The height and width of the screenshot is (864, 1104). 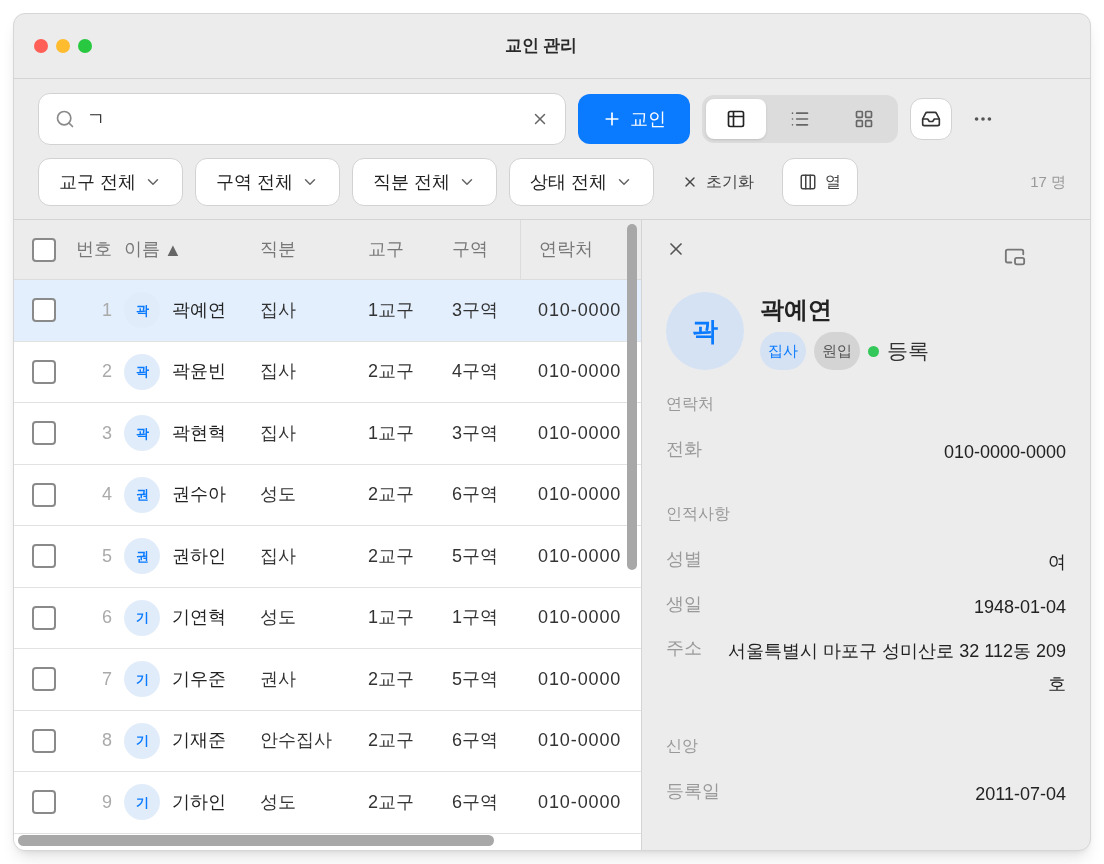 What do you see at coordinates (199, 495) in the screenshot?
I see `member-name: 권수아` at bounding box center [199, 495].